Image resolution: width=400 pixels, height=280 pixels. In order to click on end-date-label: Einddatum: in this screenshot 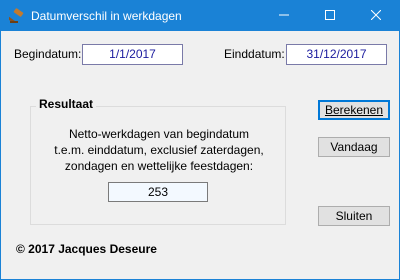, I will do `click(254, 54)`.